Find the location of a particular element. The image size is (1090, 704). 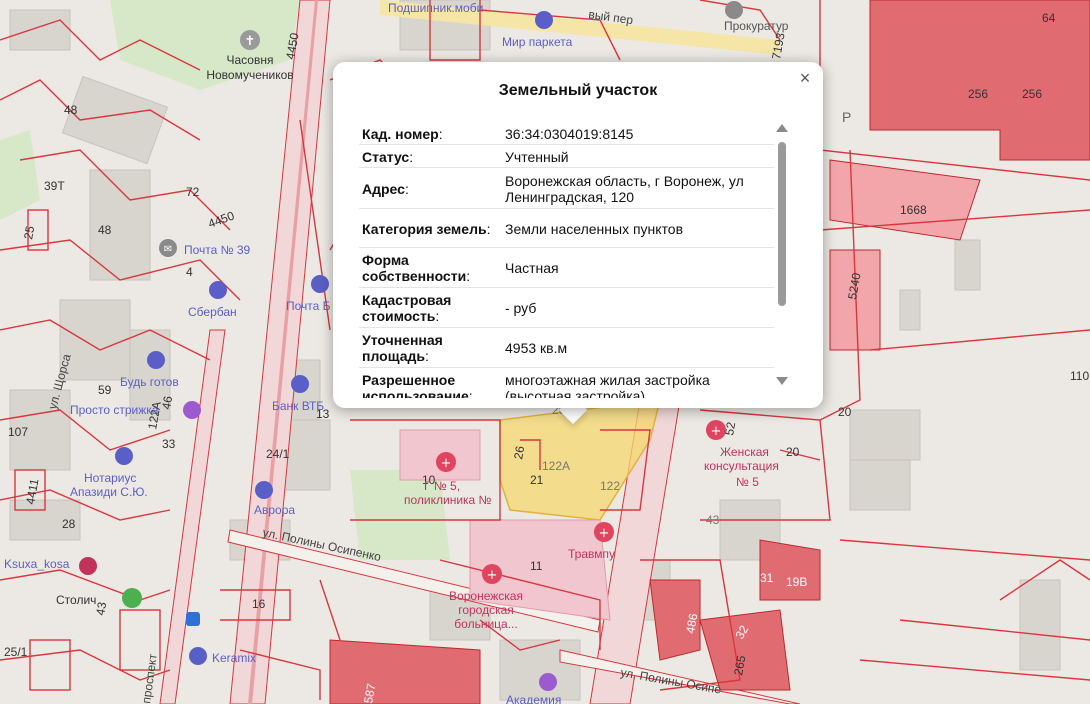

label-pochta39: Почта № 39 is located at coordinates (217, 250).